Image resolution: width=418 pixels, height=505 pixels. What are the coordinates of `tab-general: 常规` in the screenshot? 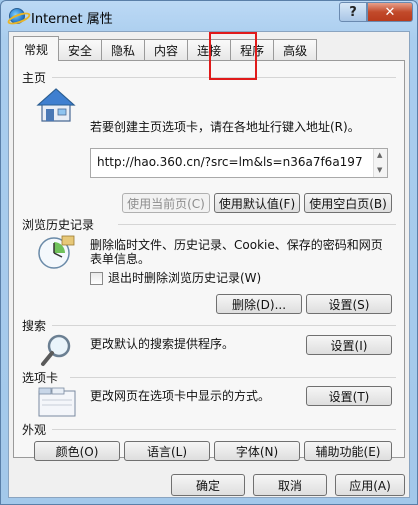 It's located at (36, 48).